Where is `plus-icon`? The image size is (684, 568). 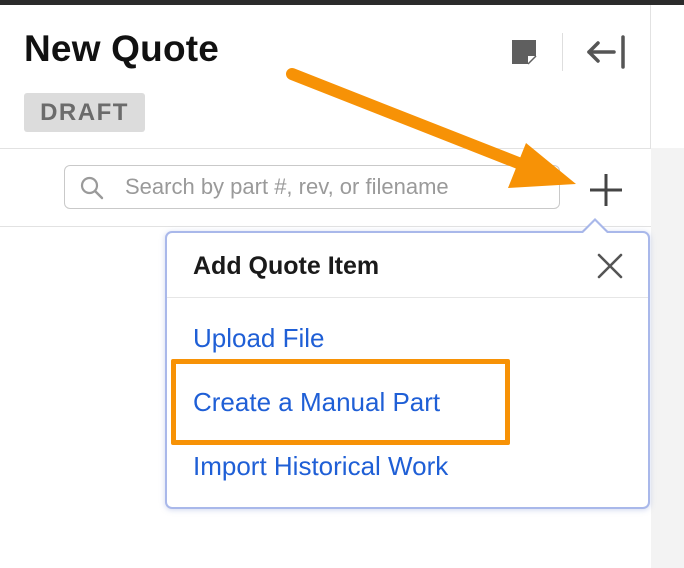
plus-icon is located at coordinates (606, 190).